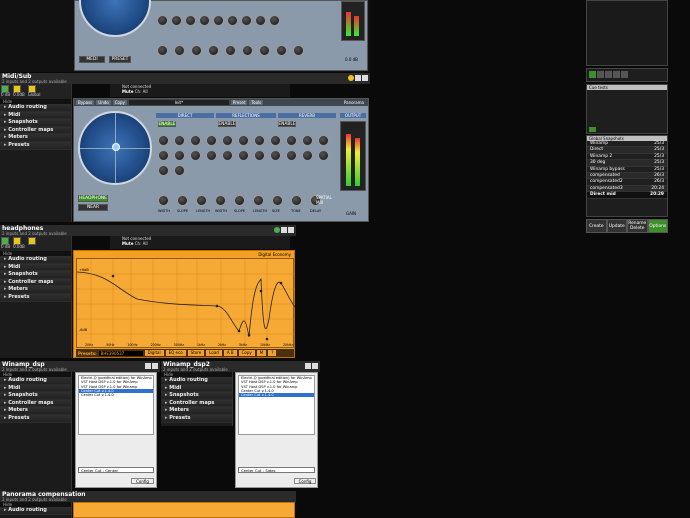 This screenshot has width=690, height=518. What do you see at coordinates (196, 353) in the screenshot?
I see `store-button: Store` at bounding box center [196, 353].